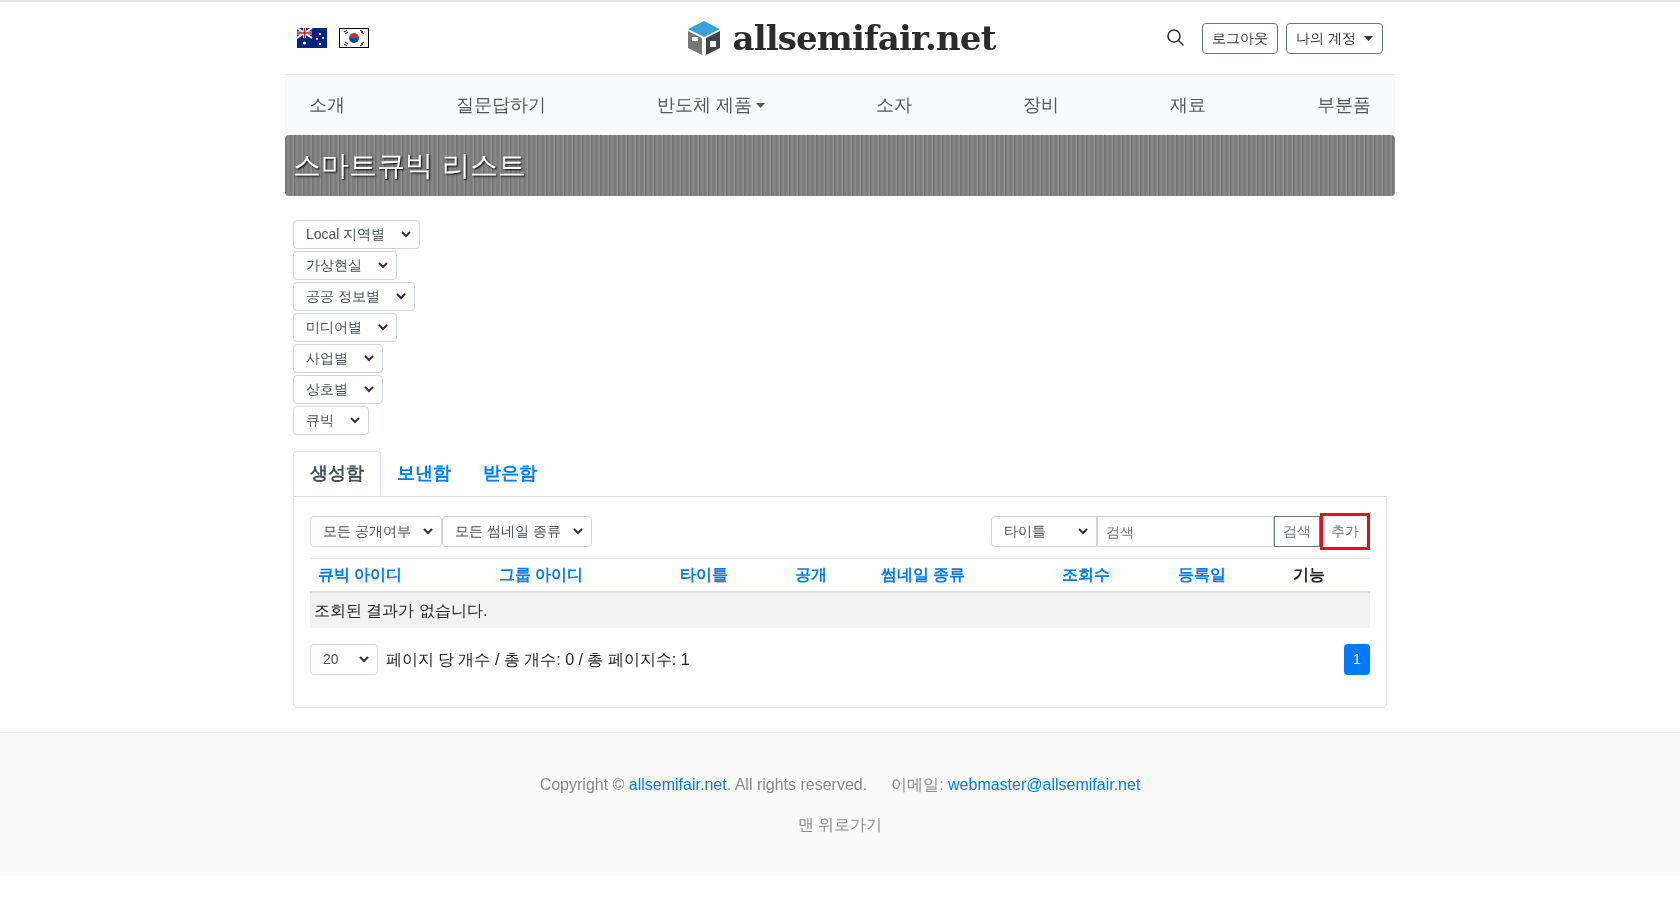 Image resolution: width=1680 pixels, height=907 pixels. What do you see at coordinates (1334, 38) in the screenshot?
I see `account-dropdown-button: 나의 계정` at bounding box center [1334, 38].